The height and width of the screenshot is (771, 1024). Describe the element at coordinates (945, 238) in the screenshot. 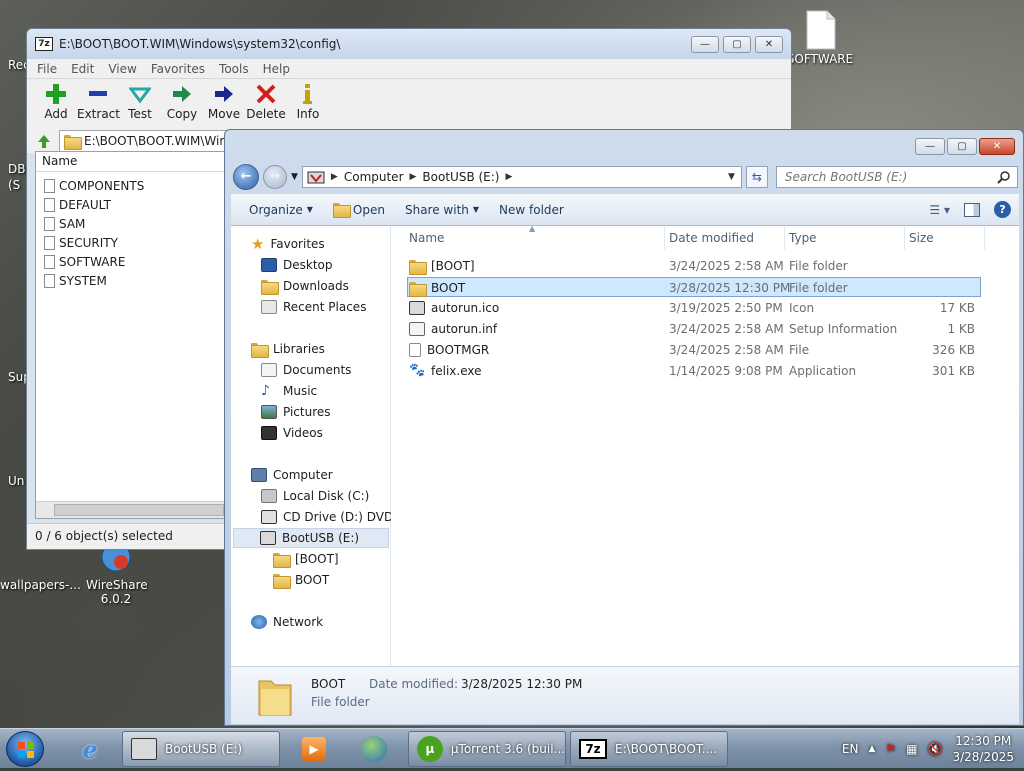

I see `column-header-size: Size` at that location.